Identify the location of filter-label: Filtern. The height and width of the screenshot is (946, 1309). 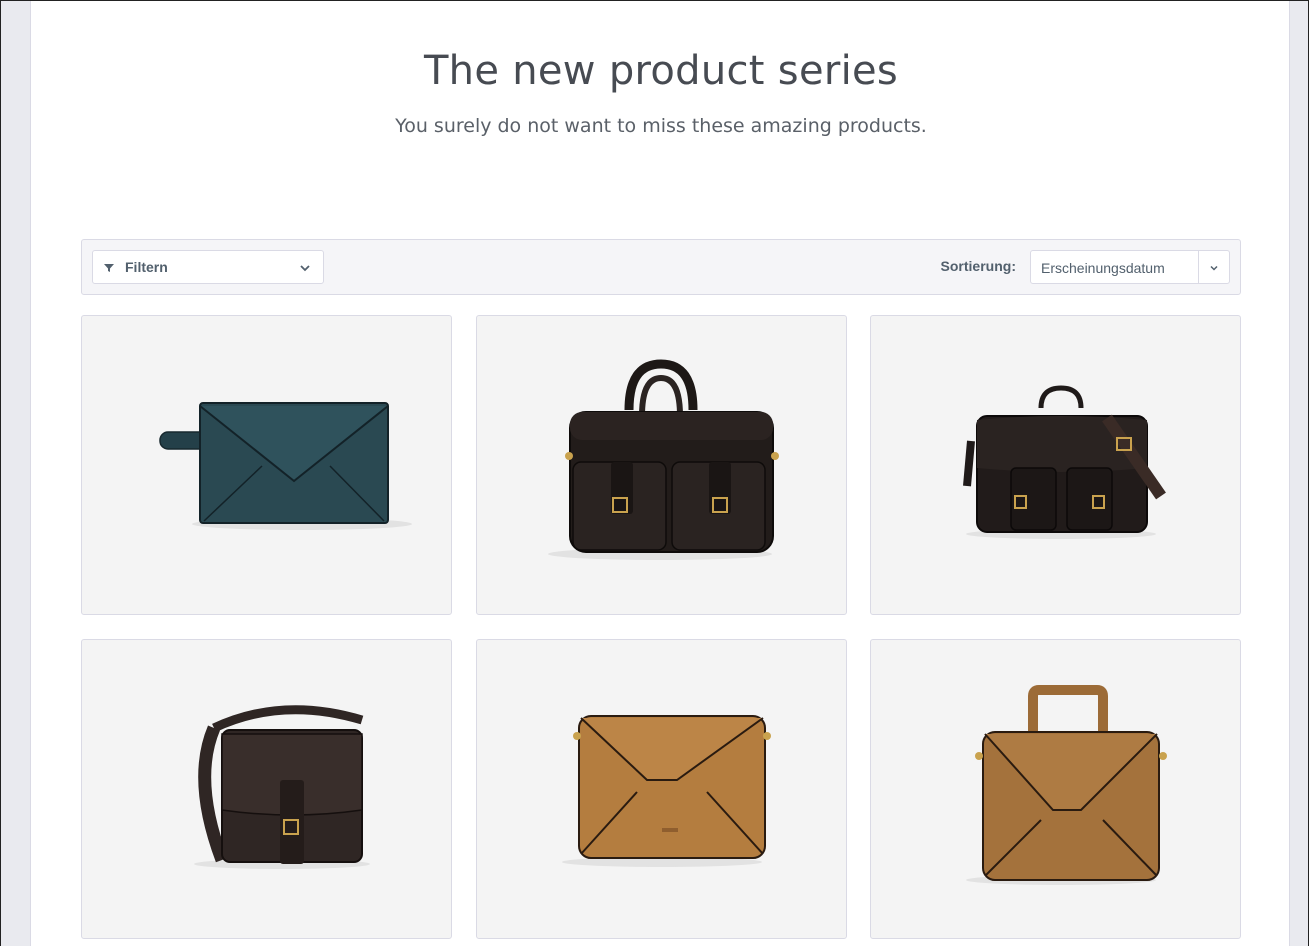
(146, 267).